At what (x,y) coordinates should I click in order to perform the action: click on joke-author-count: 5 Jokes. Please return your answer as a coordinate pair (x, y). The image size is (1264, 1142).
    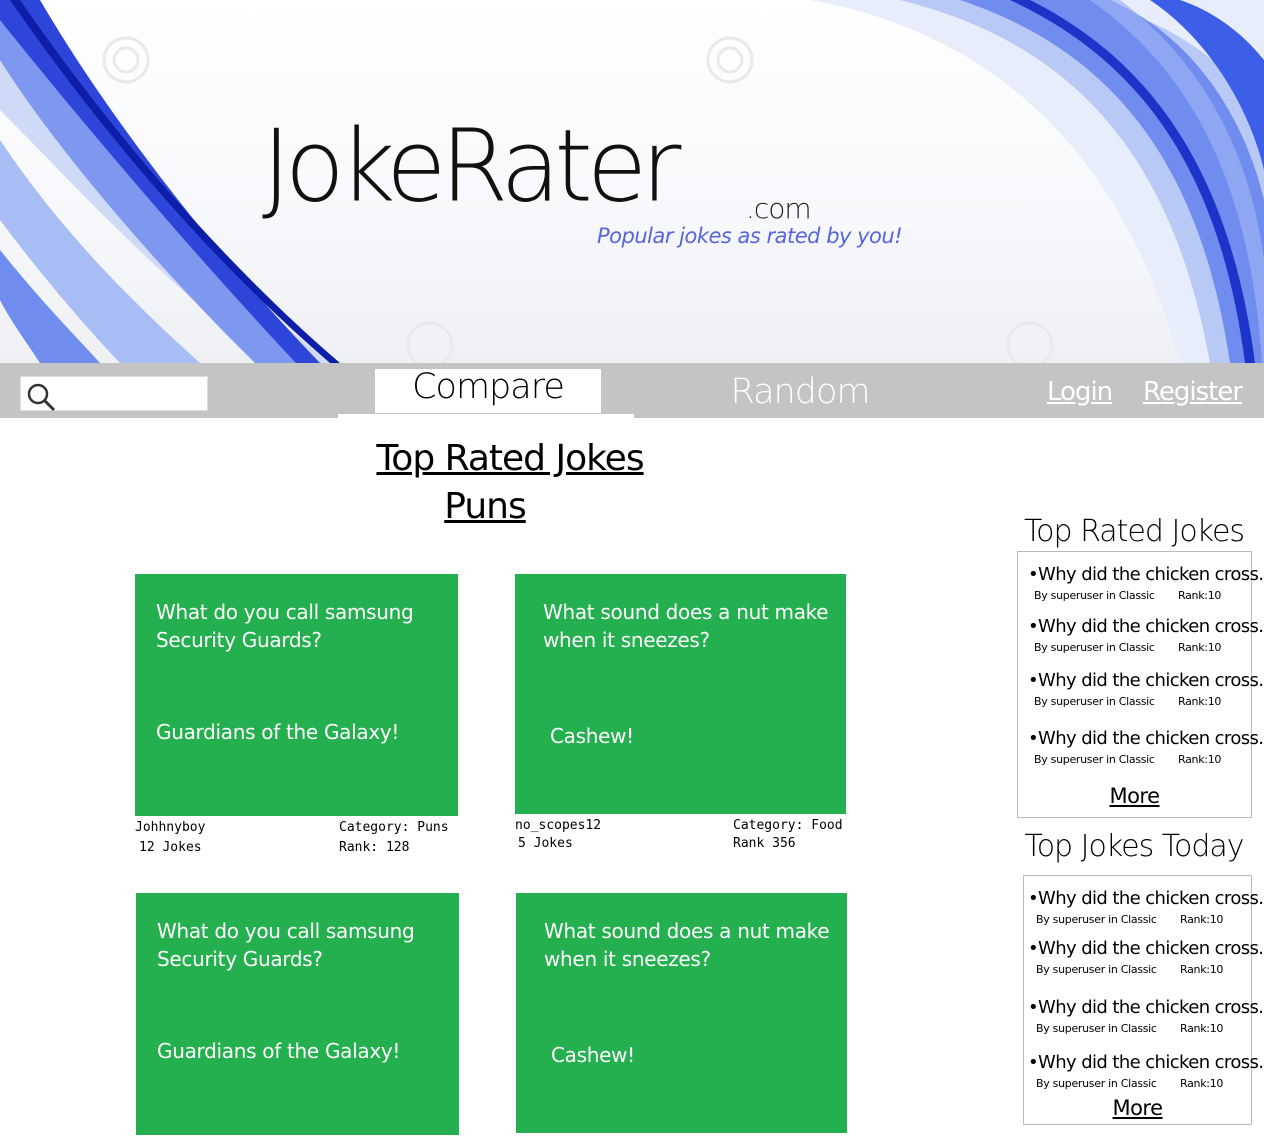
    Looking at the image, I should click on (545, 843).